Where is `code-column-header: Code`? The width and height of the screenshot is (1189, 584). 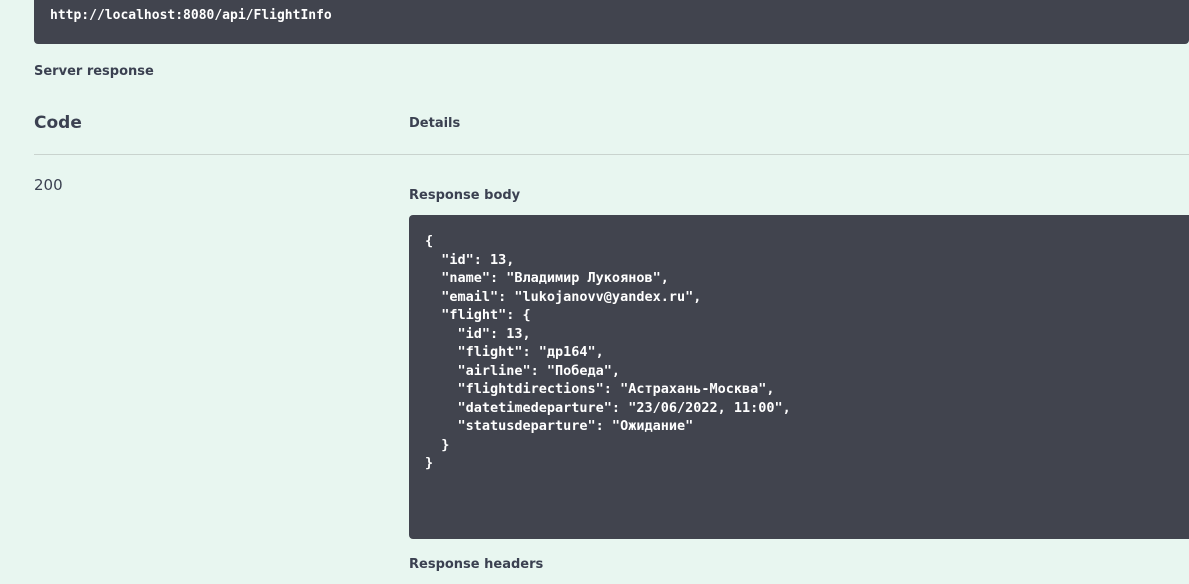
code-column-header: Code is located at coordinates (58, 123).